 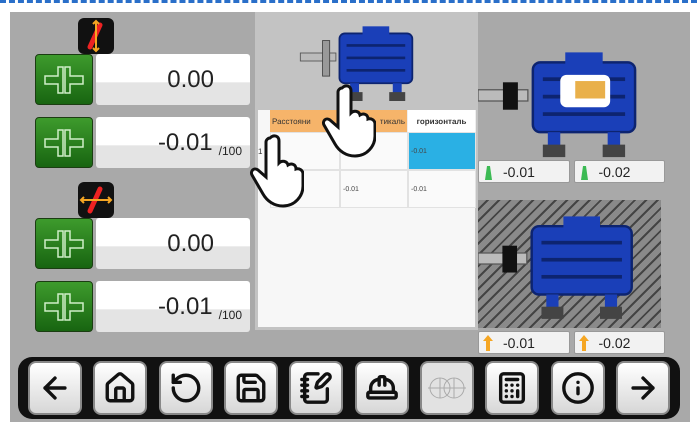 I want to click on rotate-button, so click(x=185, y=388).